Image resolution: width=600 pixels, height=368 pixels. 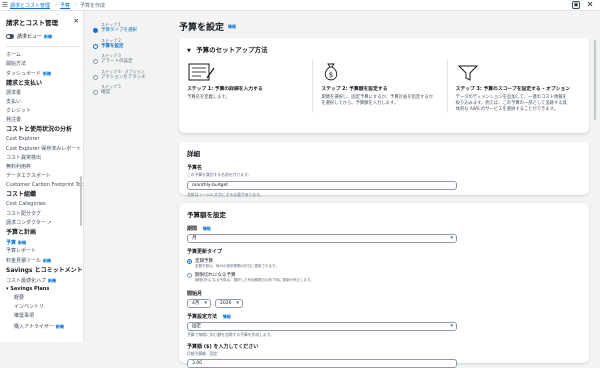 I want to click on wizard-step-4: ステップ 4 - オプション アクションをアタッチ, so click(x=133, y=75).